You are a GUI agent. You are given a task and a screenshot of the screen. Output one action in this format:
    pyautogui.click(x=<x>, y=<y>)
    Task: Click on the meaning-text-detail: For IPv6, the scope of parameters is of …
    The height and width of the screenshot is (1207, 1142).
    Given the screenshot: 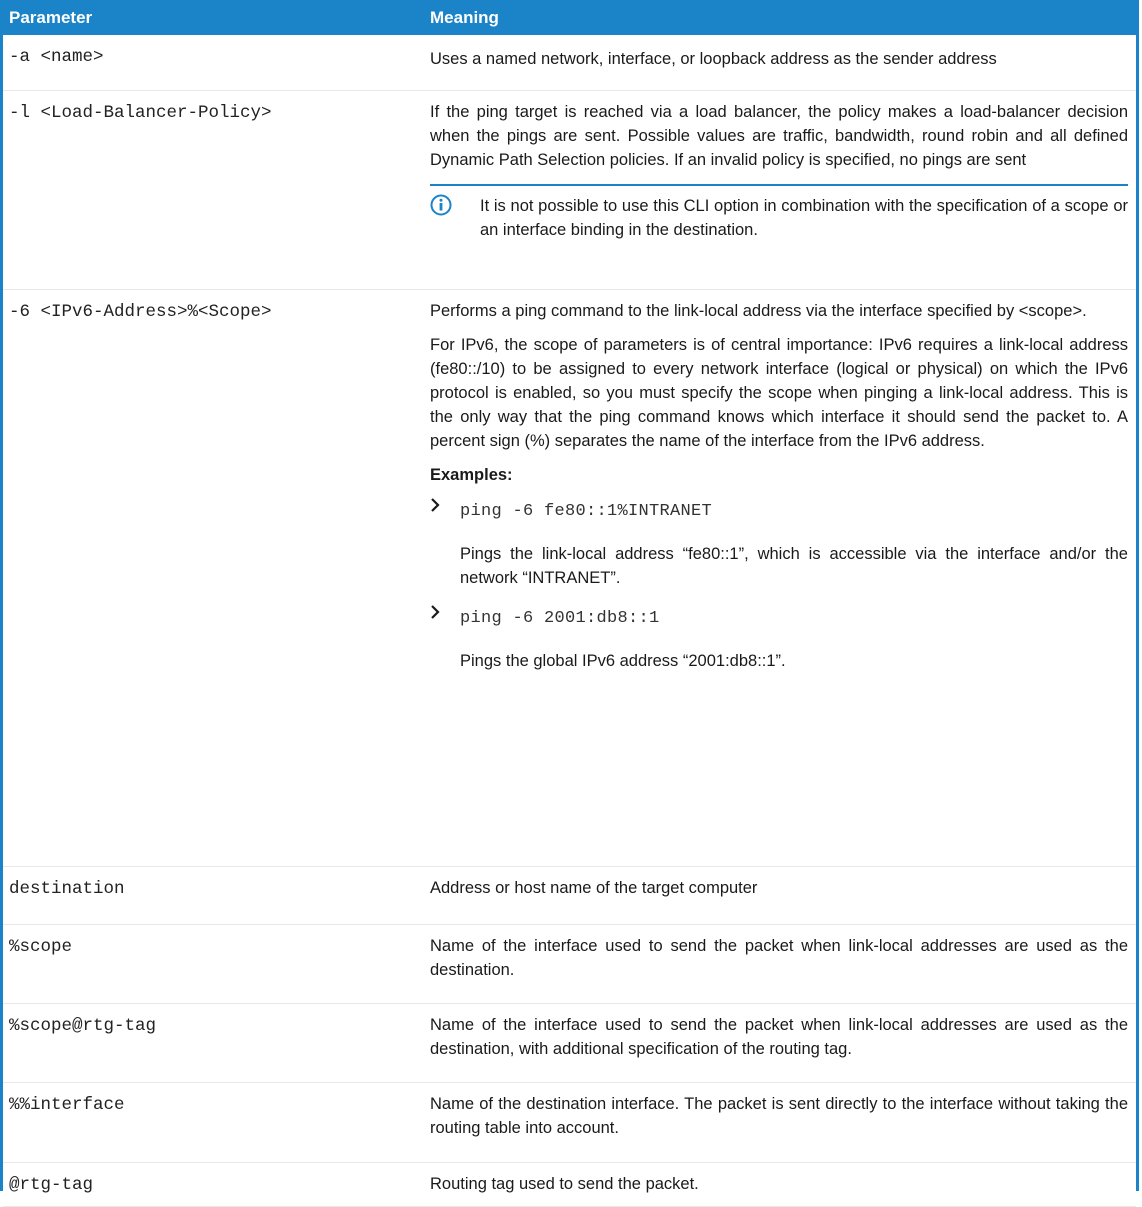 What is the action you would take?
    pyautogui.click(x=779, y=392)
    